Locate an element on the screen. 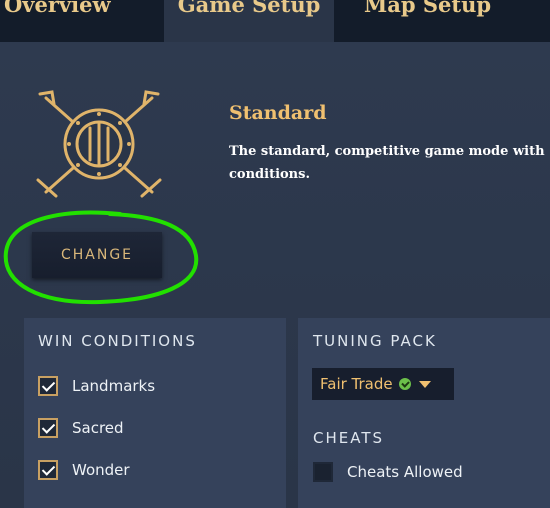  checkbox-sacred is located at coordinates (48, 428).